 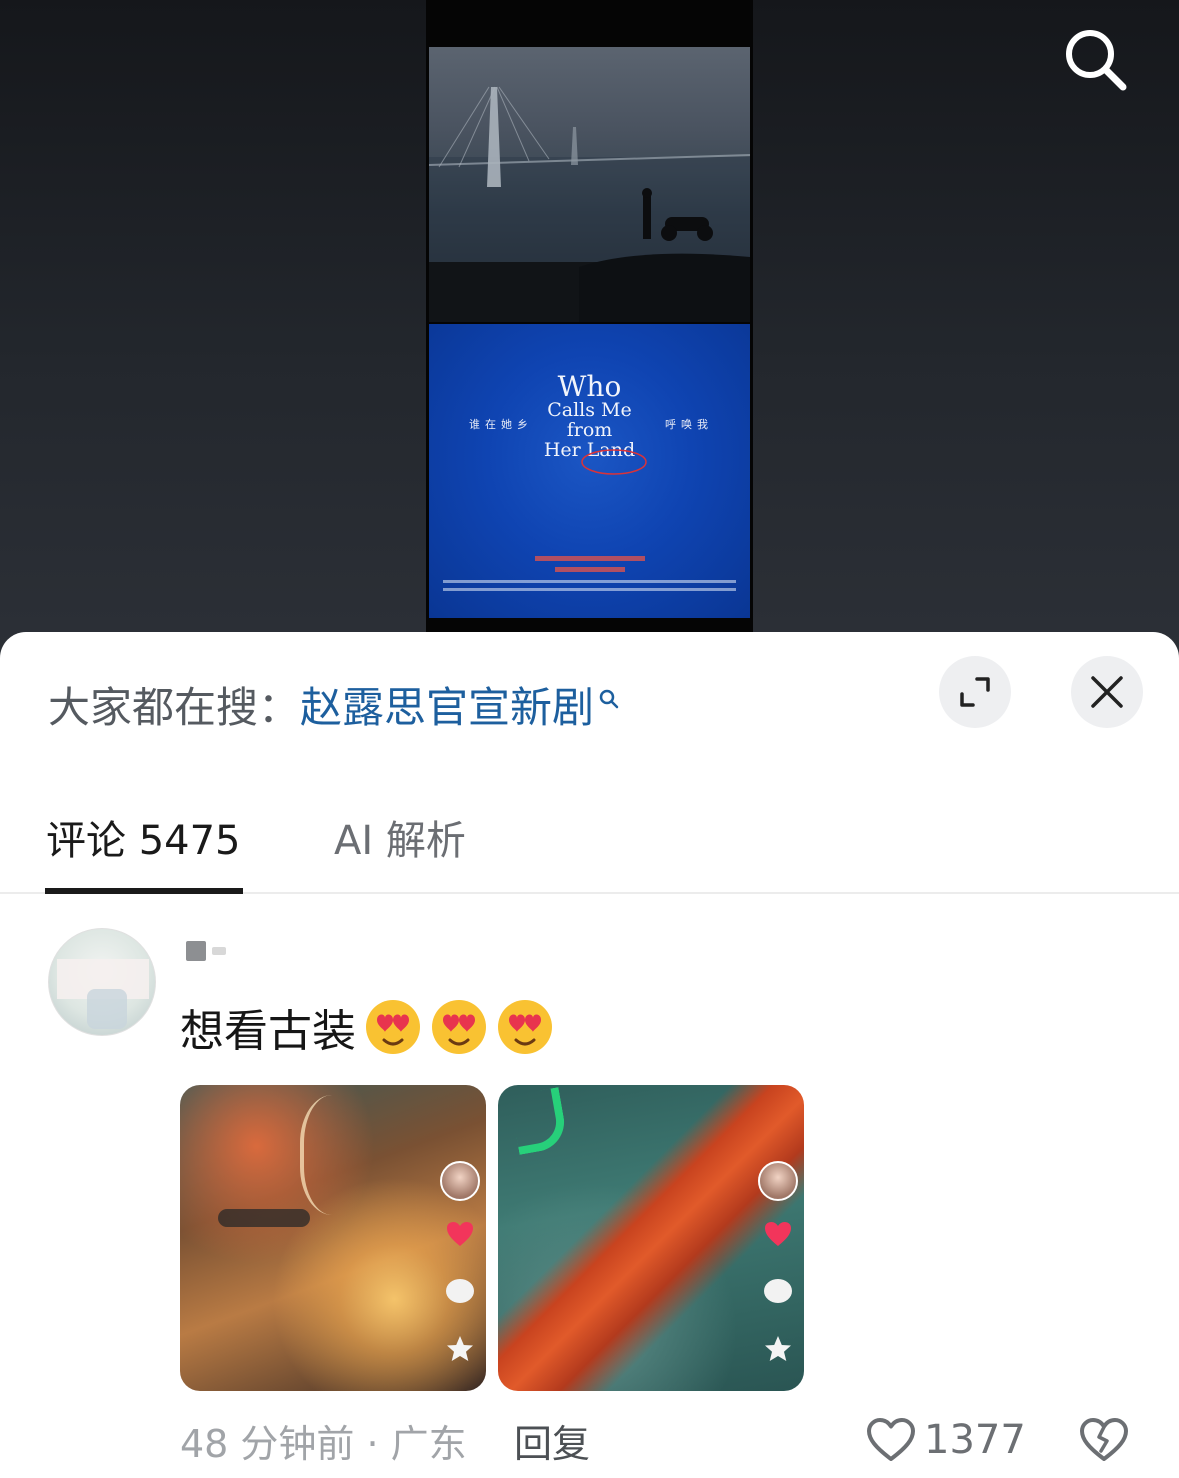 What do you see at coordinates (689, 424) in the screenshot?
I see `poster-right-text: 呼唤我` at bounding box center [689, 424].